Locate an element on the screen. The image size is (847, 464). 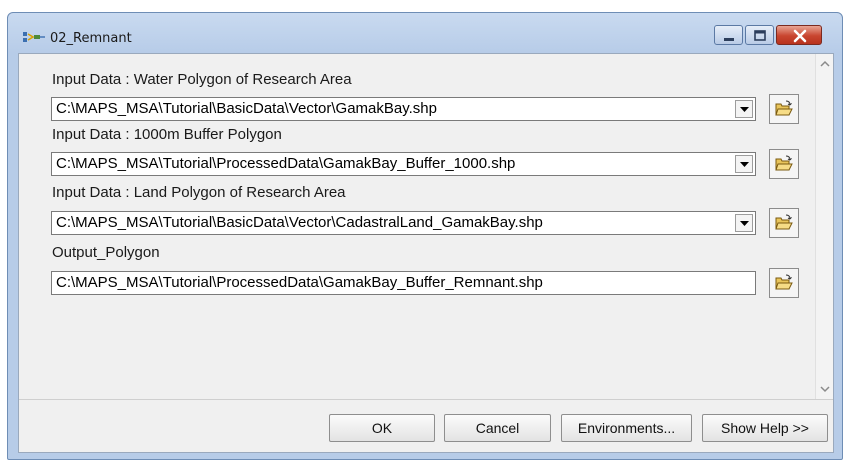
close-icon is located at coordinates (800, 36).